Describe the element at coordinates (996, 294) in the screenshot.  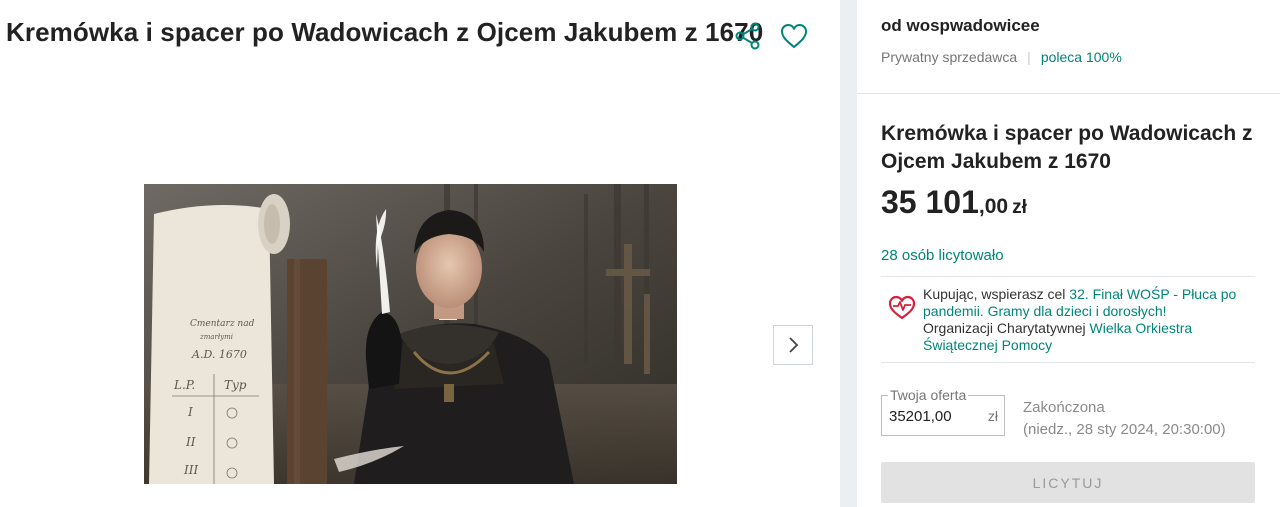
I see `charity-prefix: Kupując, wspierasz cel` at that location.